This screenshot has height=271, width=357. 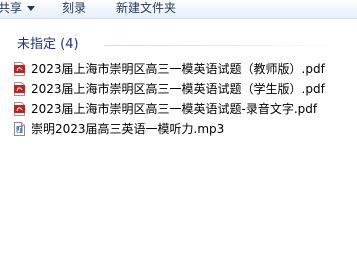 I want to click on group-divider, so click(x=228, y=45).